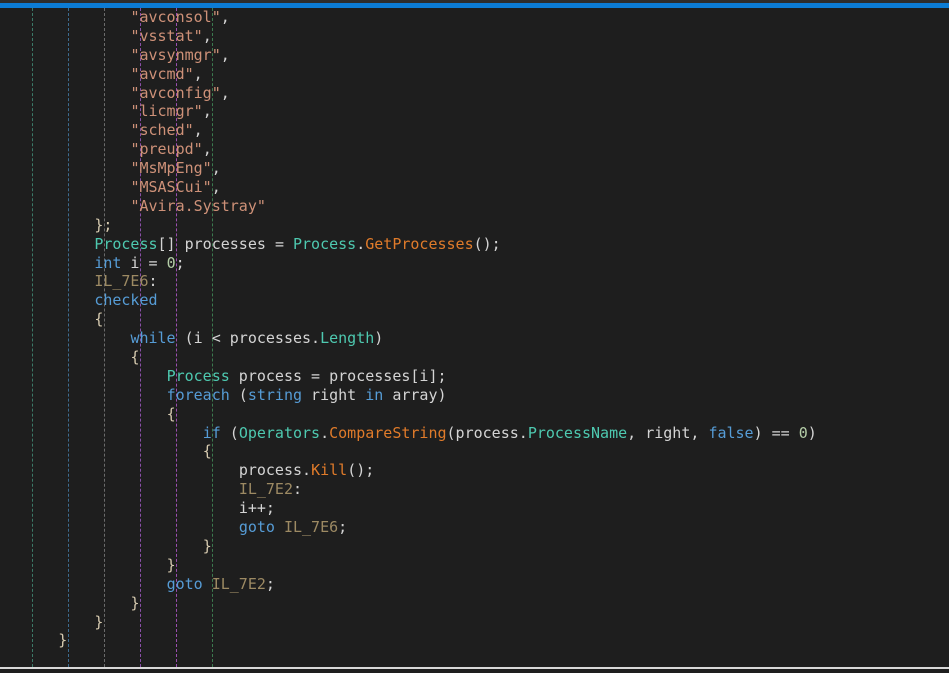 The width and height of the screenshot is (949, 673). What do you see at coordinates (474, 671) in the screenshot?
I see `window-bottom-strip` at bounding box center [474, 671].